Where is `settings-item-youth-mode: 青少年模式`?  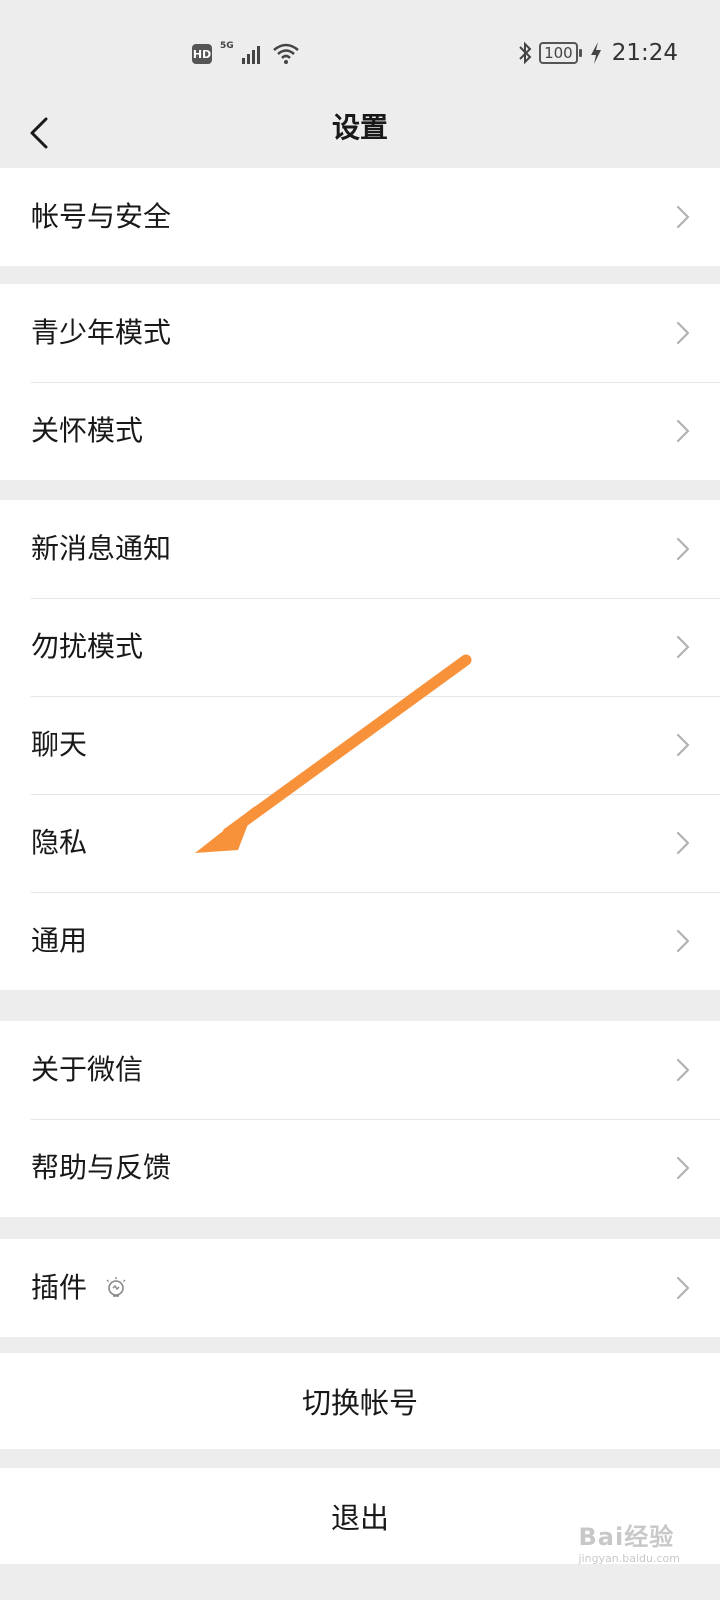
settings-item-youth-mode: 青少年模式 is located at coordinates (360, 333).